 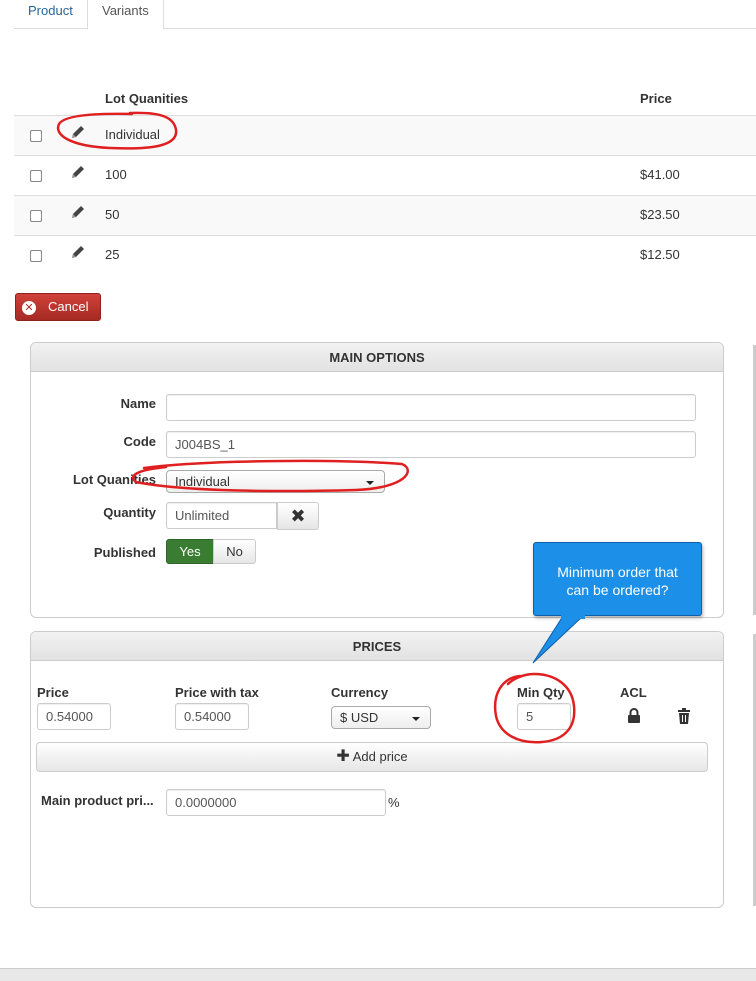 I want to click on clear-quantity-button: ✖, so click(x=298, y=516).